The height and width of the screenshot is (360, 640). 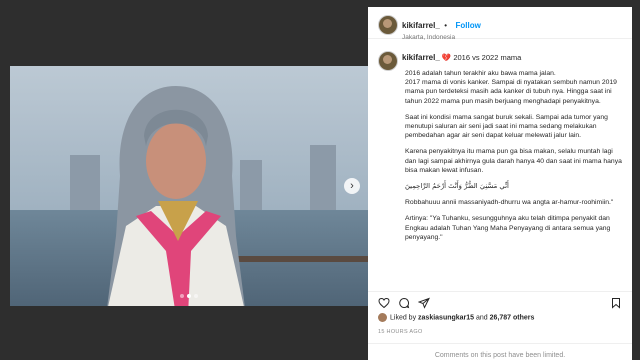 What do you see at coordinates (482, 318) in the screenshot?
I see `liked-and: and` at bounding box center [482, 318].